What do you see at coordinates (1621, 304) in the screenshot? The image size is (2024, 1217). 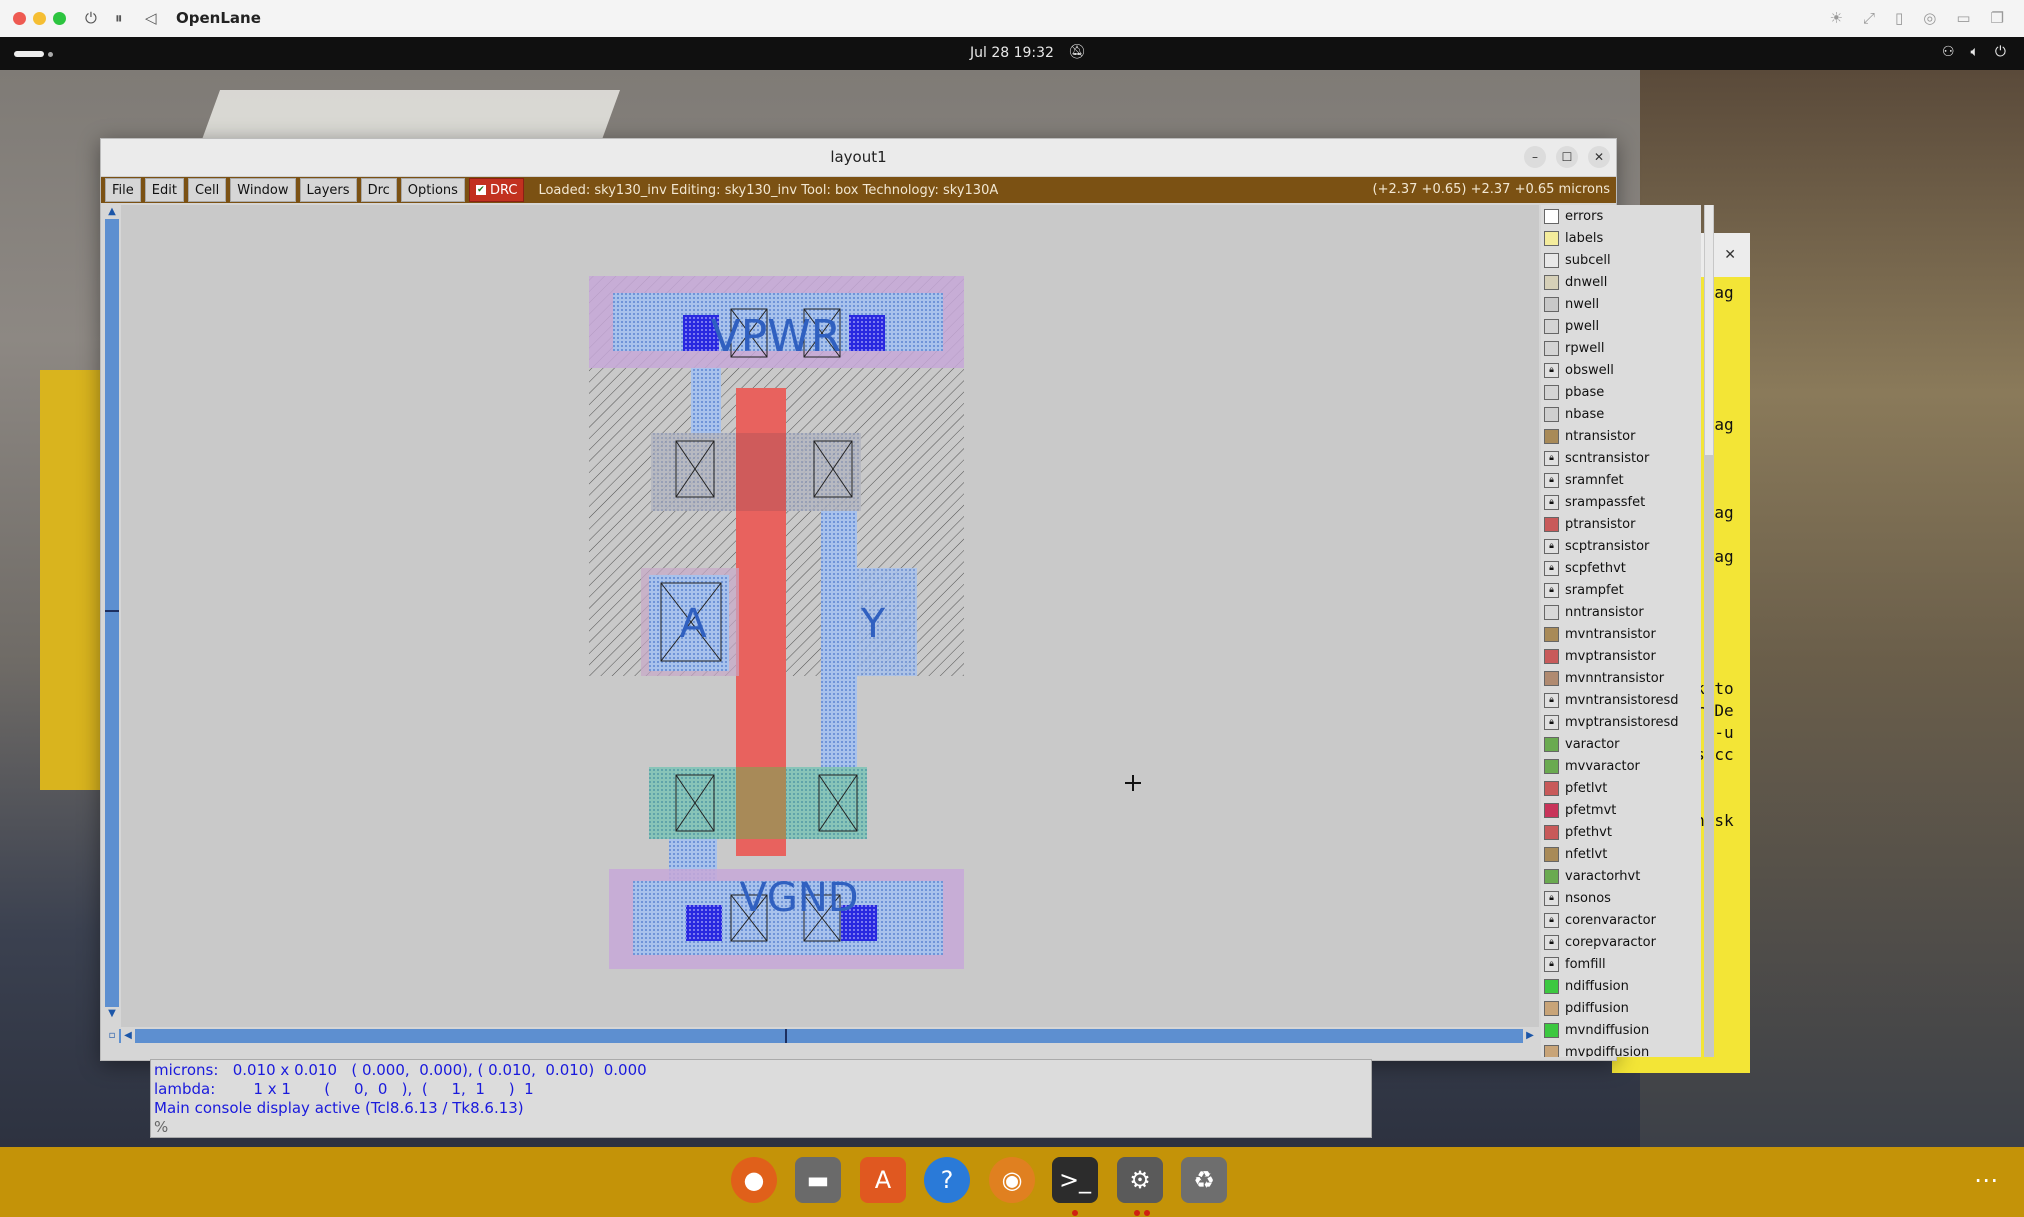 I see `layer-nwell: nwell` at bounding box center [1621, 304].